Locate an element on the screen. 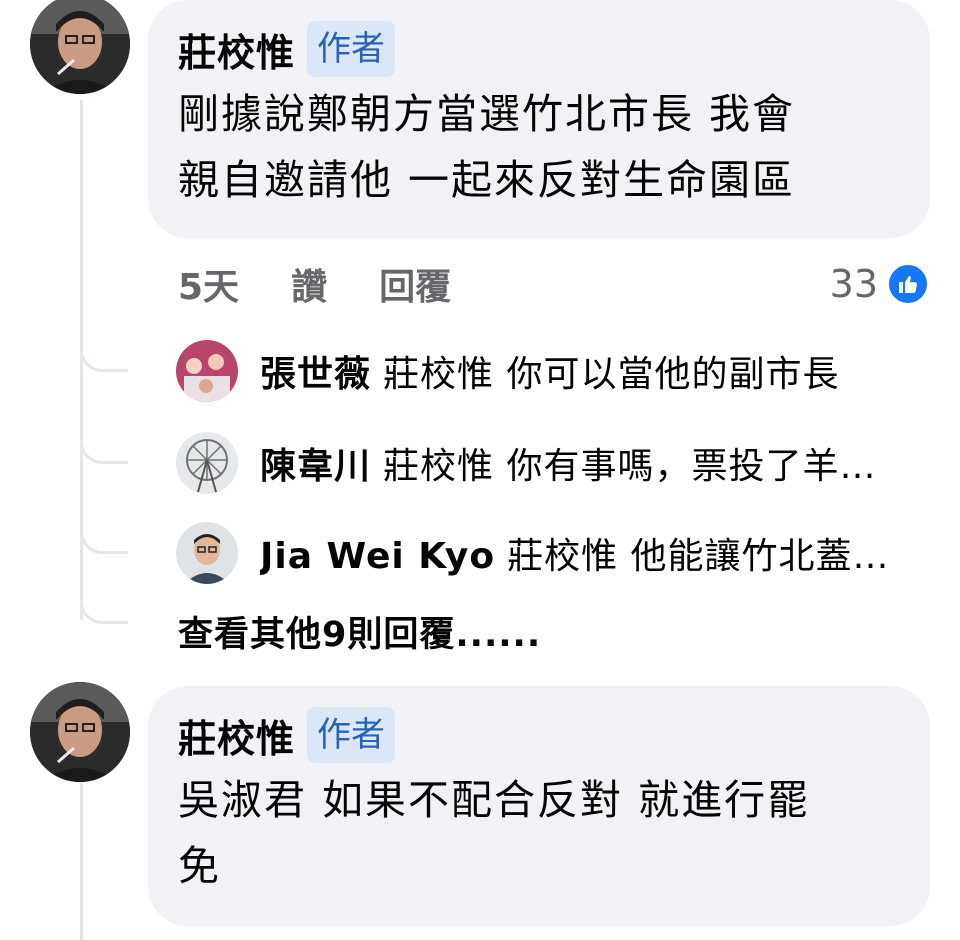 Image resolution: width=960 pixels, height=940 pixels. thread-line is located at coordinates (81, 860).